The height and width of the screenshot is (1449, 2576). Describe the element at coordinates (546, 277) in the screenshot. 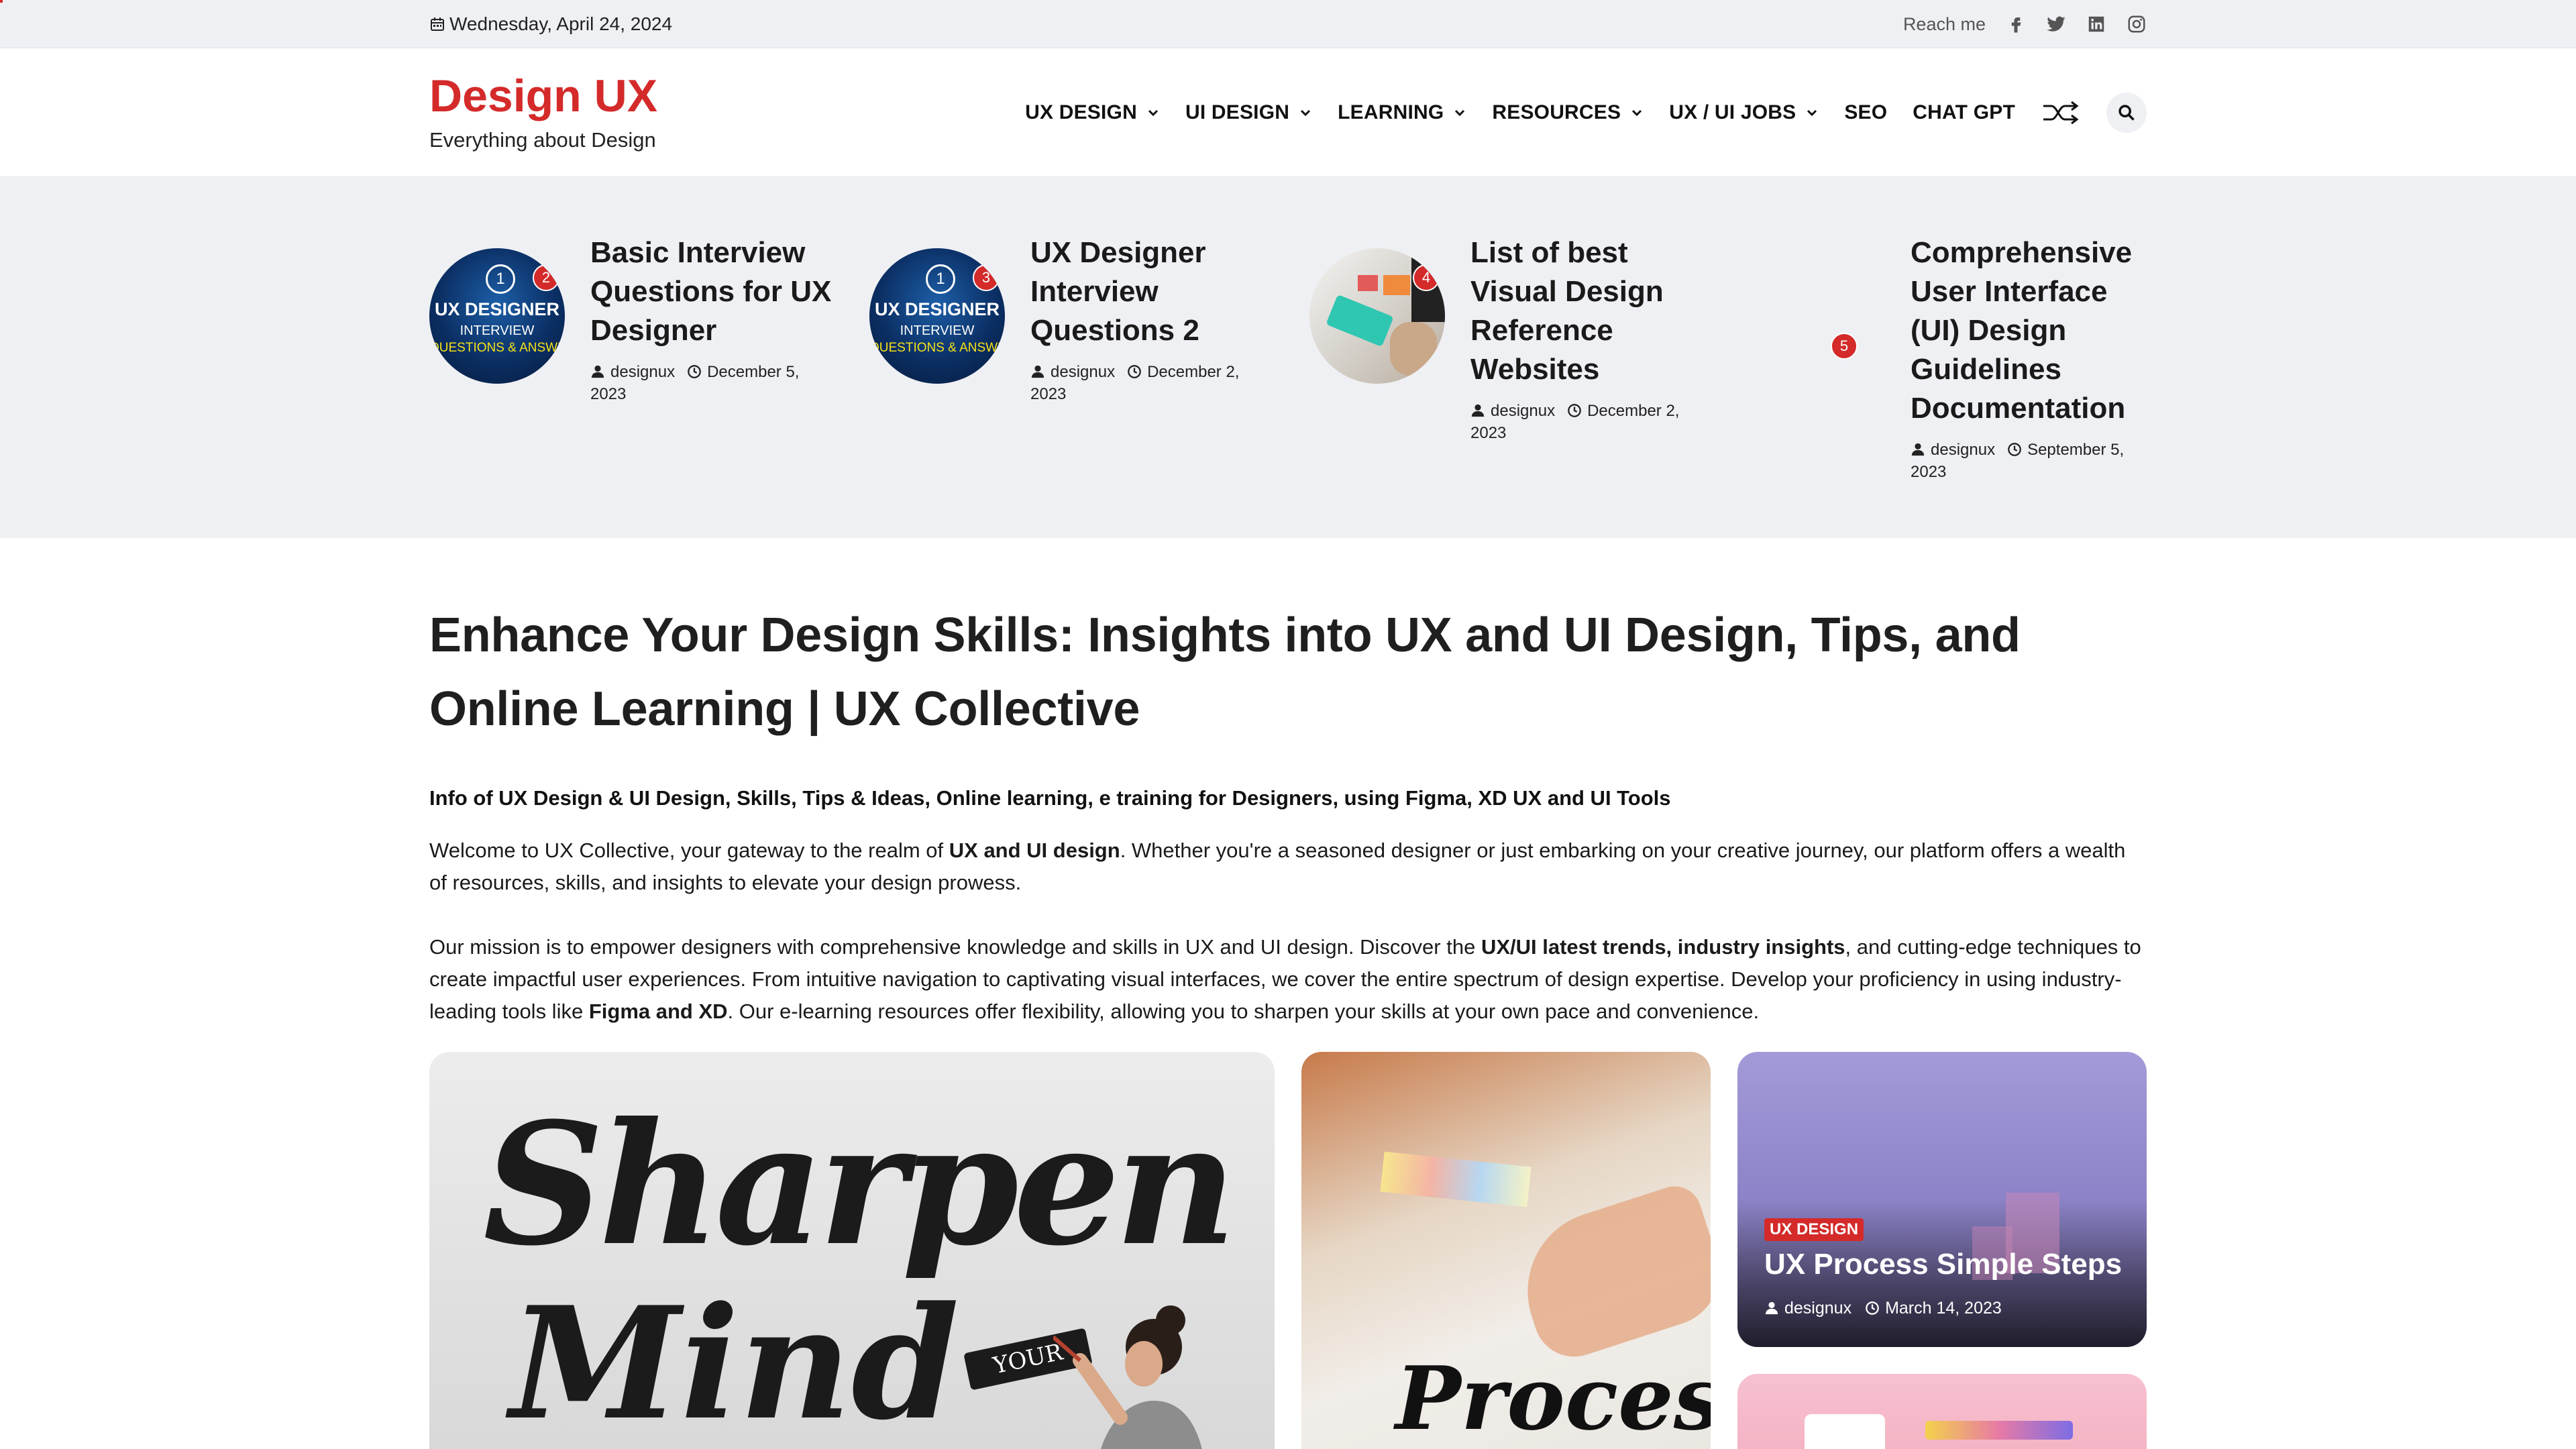

I see `rank-badge: 2` at that location.